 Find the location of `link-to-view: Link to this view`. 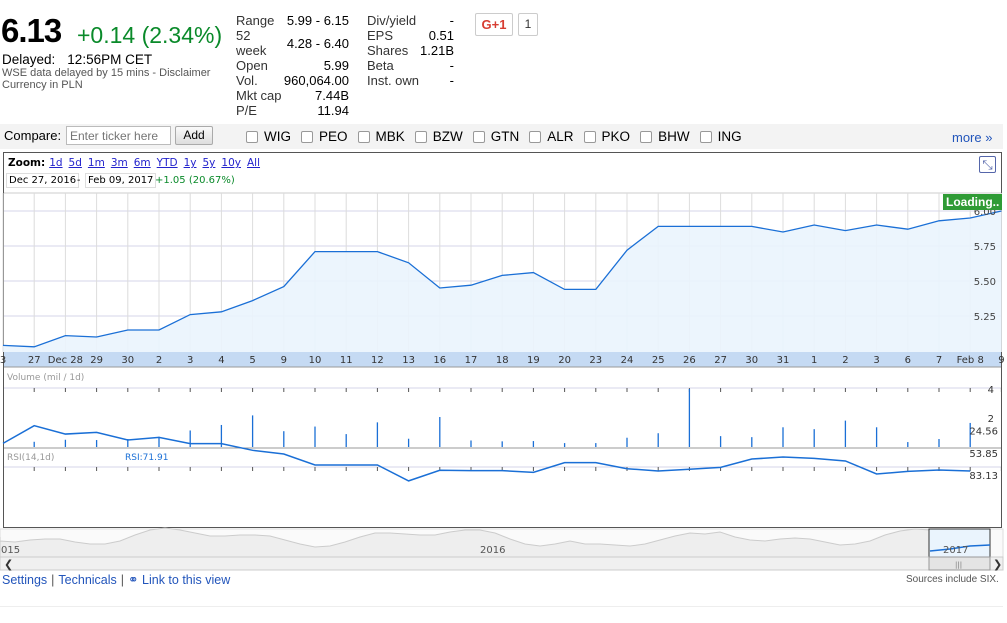

link-to-view: Link to this view is located at coordinates (186, 580).